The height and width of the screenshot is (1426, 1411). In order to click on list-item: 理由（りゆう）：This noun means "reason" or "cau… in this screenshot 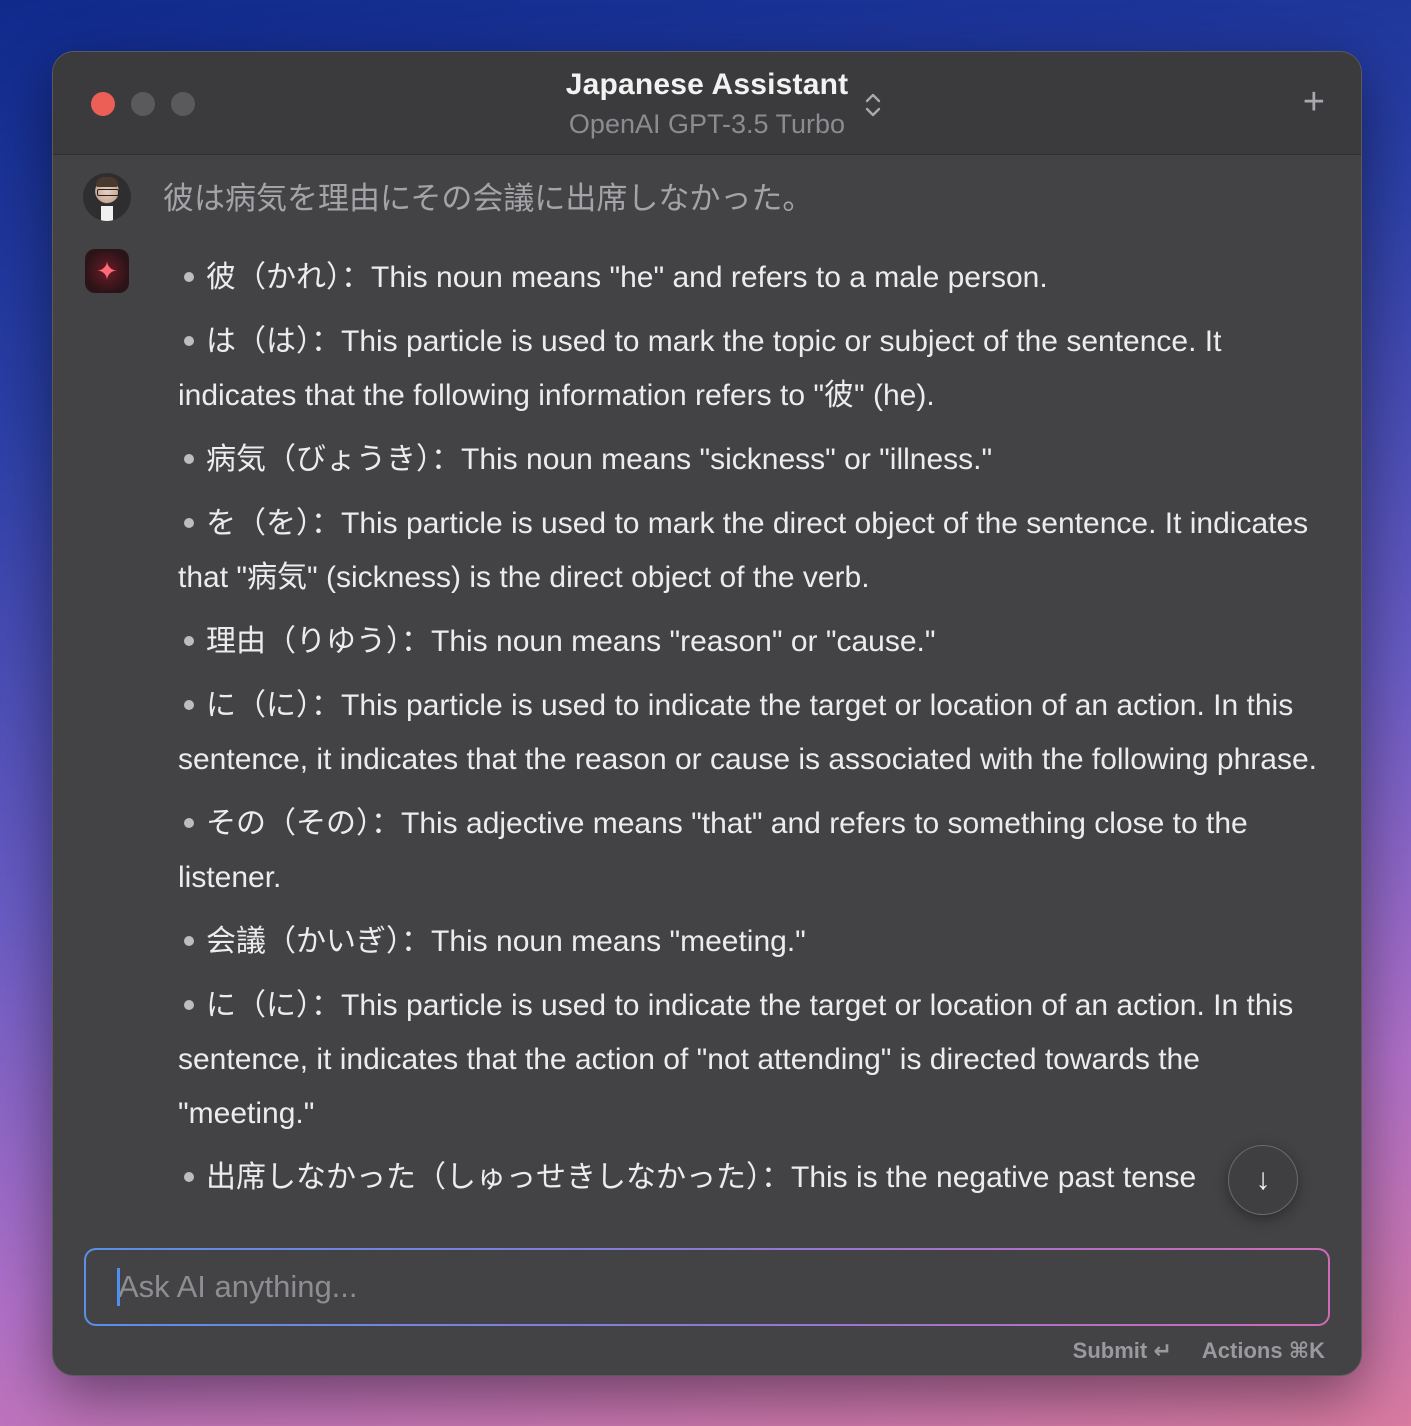, I will do `click(758, 642)`.